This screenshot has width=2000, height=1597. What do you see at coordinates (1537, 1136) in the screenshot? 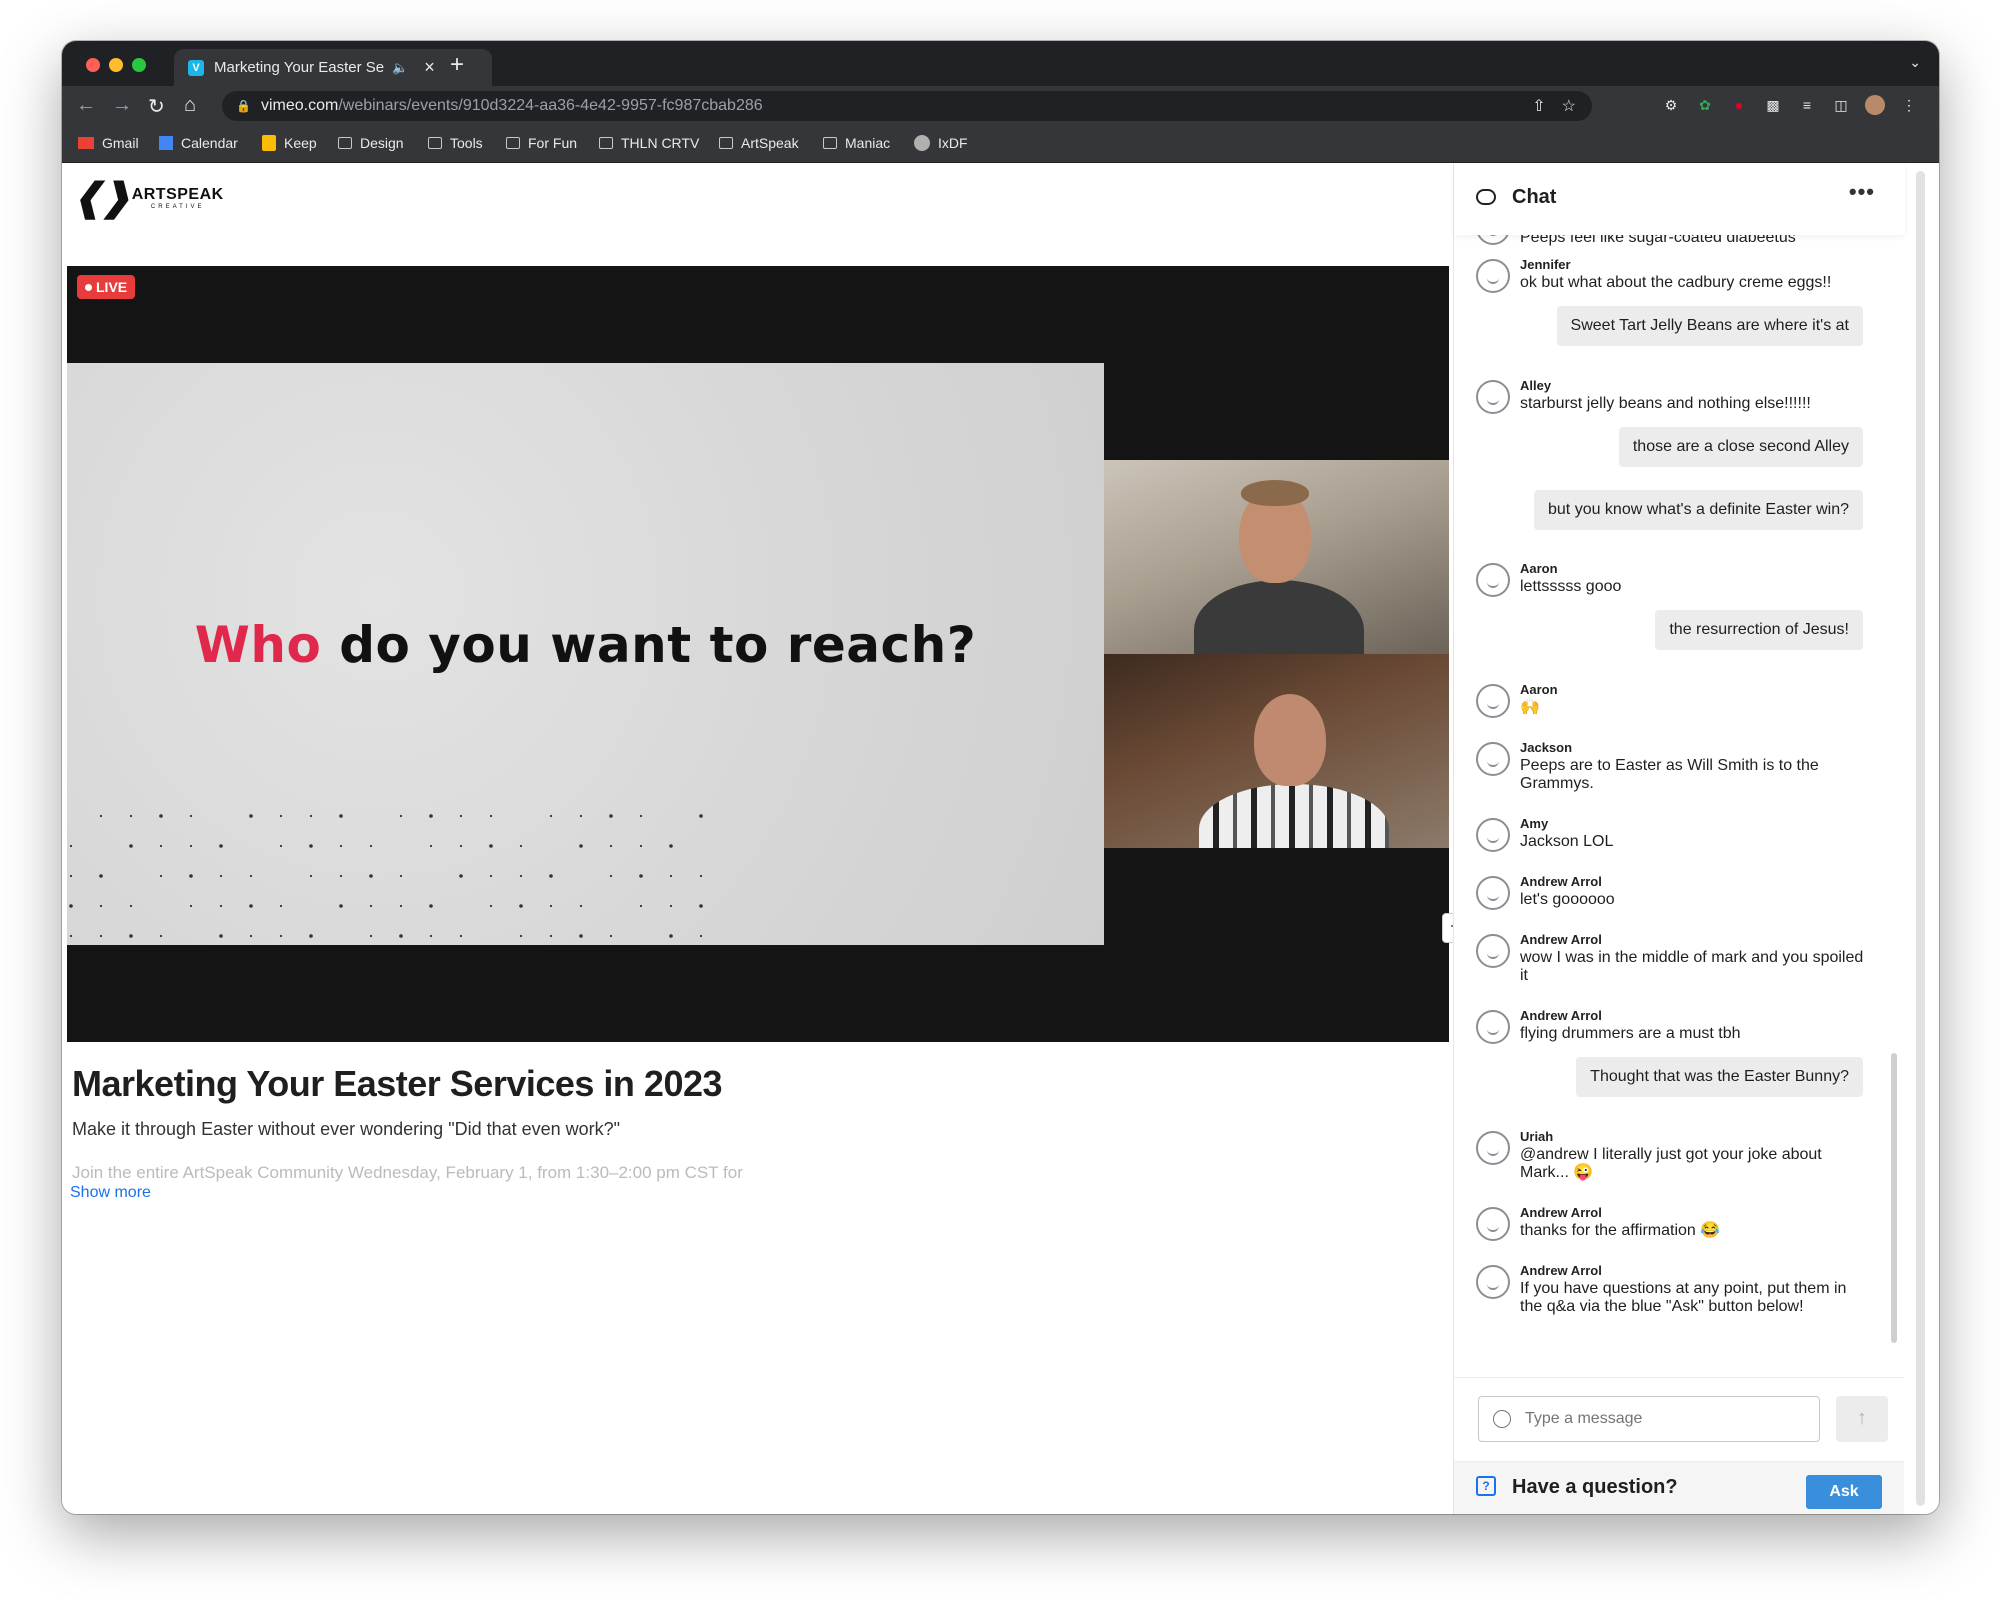
I see `chat-sender-name: Uriah` at bounding box center [1537, 1136].